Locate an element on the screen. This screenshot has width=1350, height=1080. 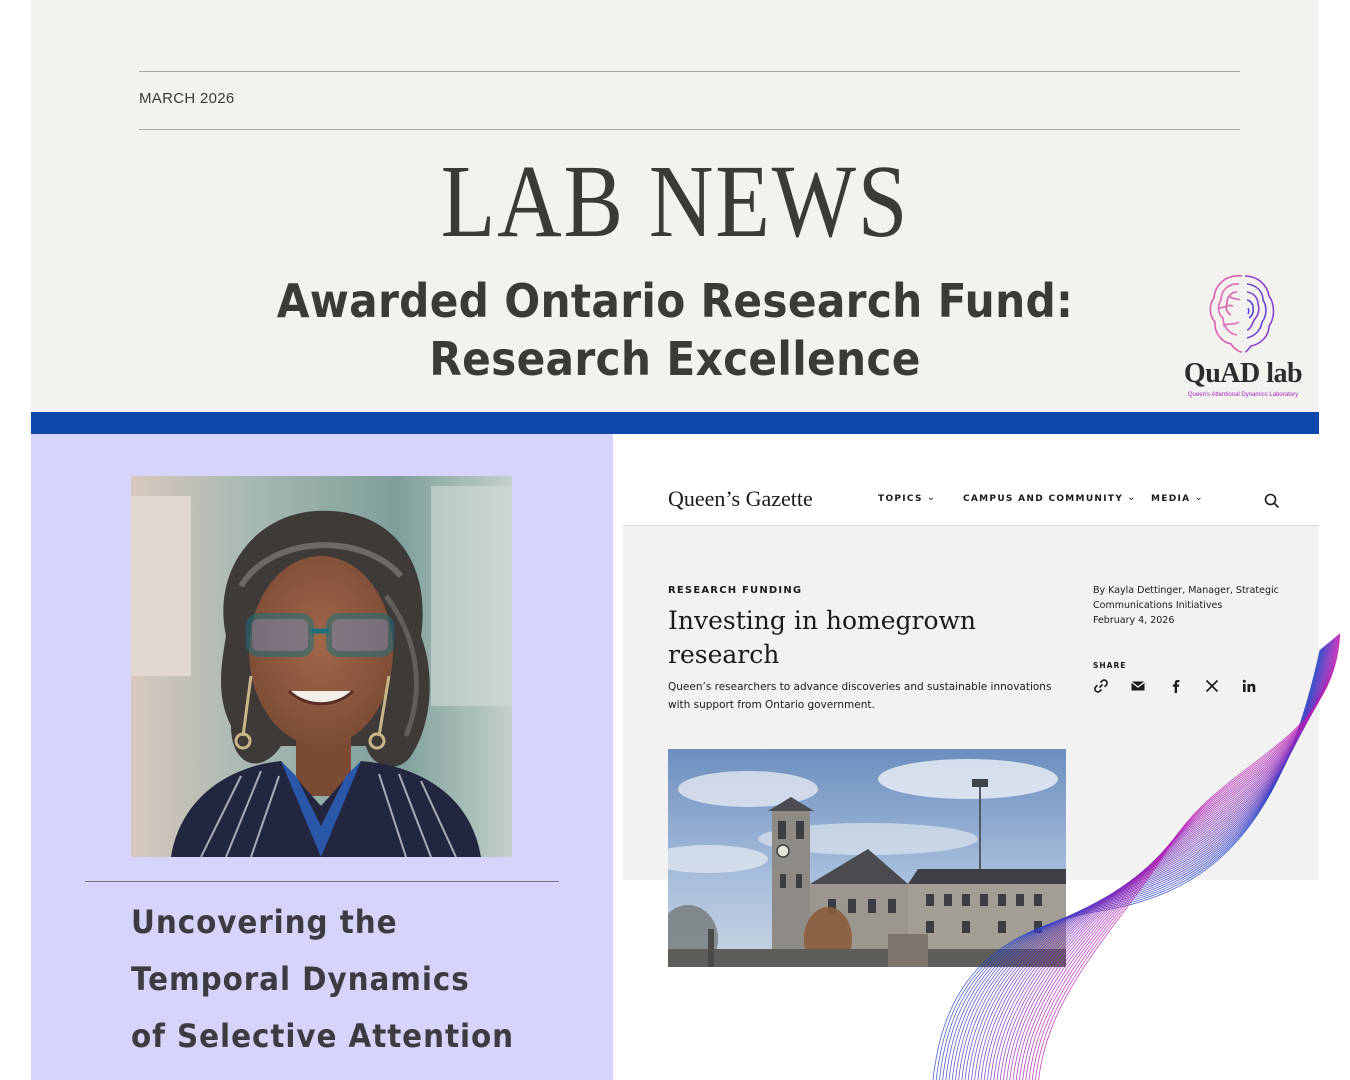
nav-item-campus-and-community: CAMPUS AND COMMUNITY ⌄ is located at coordinates (1050, 498).